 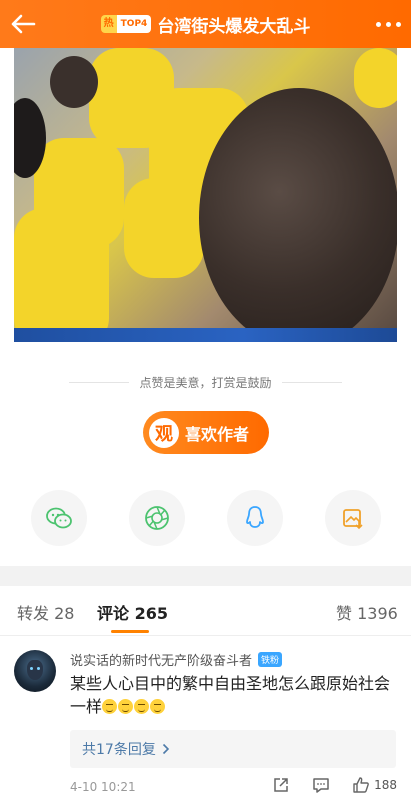 I want to click on moments-icon, so click(x=157, y=518).